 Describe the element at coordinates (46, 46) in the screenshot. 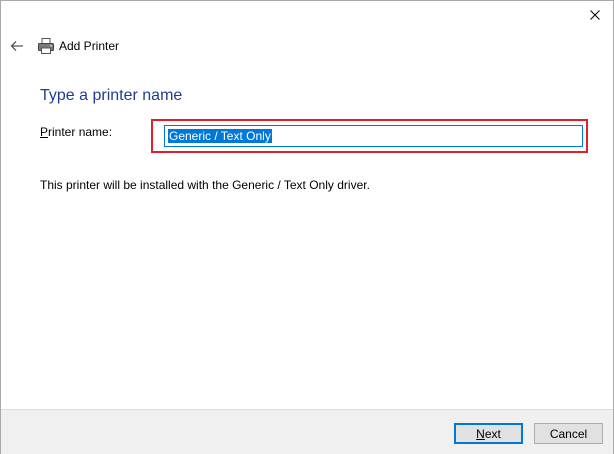

I see `printer-icon` at that location.